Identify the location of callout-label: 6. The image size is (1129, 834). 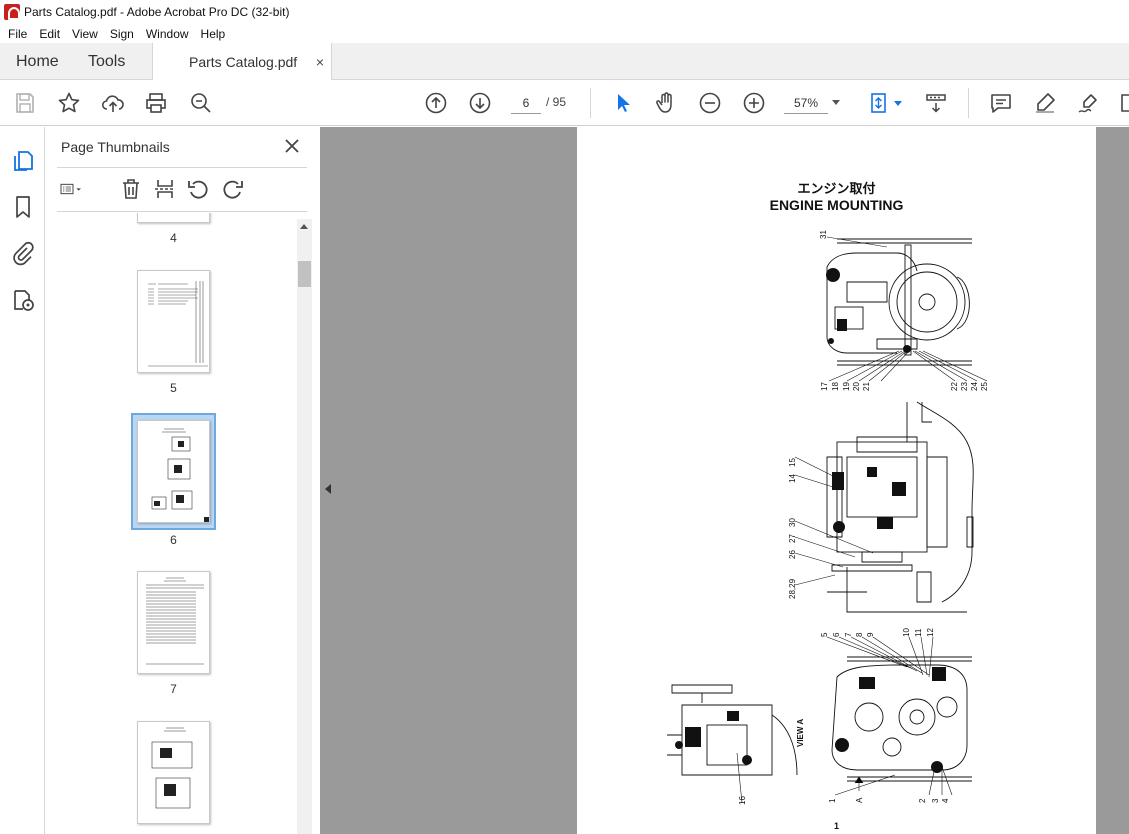
(836, 634).